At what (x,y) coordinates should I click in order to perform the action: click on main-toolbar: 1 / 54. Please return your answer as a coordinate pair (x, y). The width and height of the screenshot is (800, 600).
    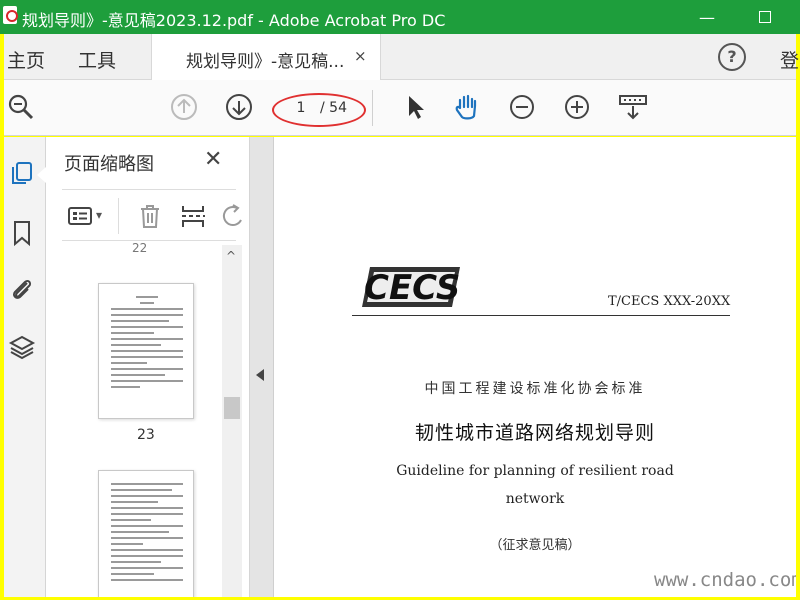
    Looking at the image, I should click on (400, 108).